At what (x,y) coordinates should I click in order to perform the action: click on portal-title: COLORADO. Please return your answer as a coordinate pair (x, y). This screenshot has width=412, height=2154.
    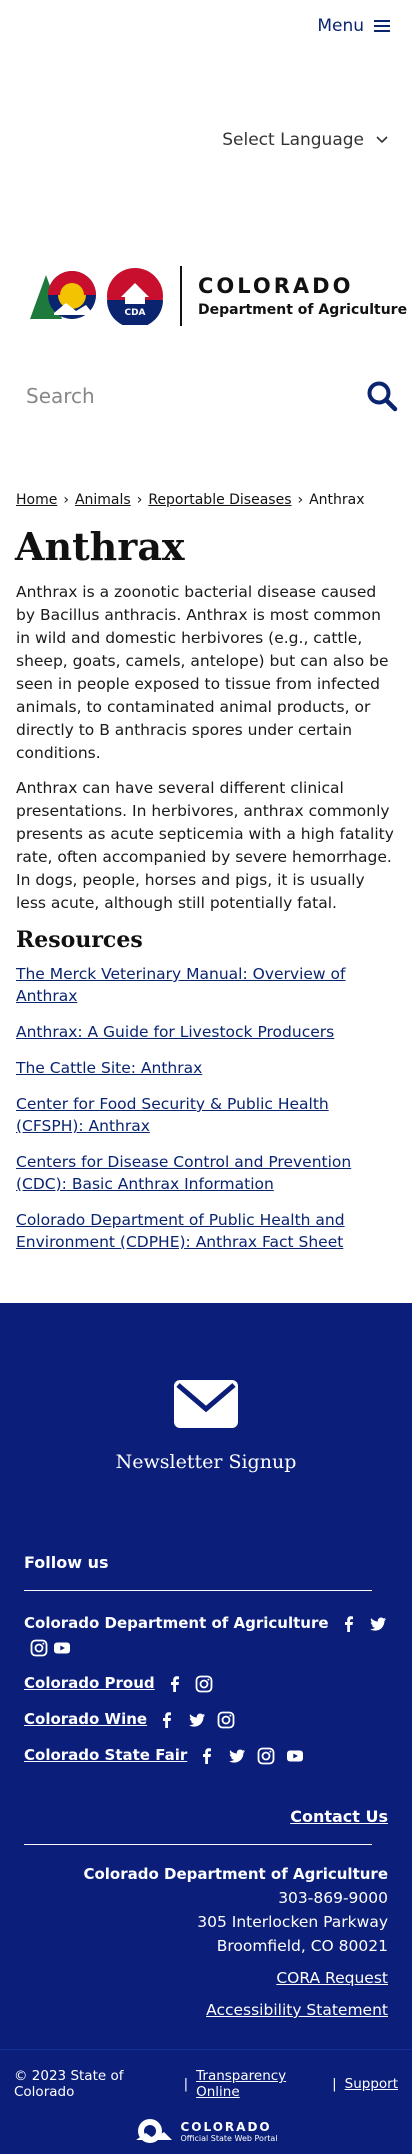
    Looking at the image, I should click on (226, 2126).